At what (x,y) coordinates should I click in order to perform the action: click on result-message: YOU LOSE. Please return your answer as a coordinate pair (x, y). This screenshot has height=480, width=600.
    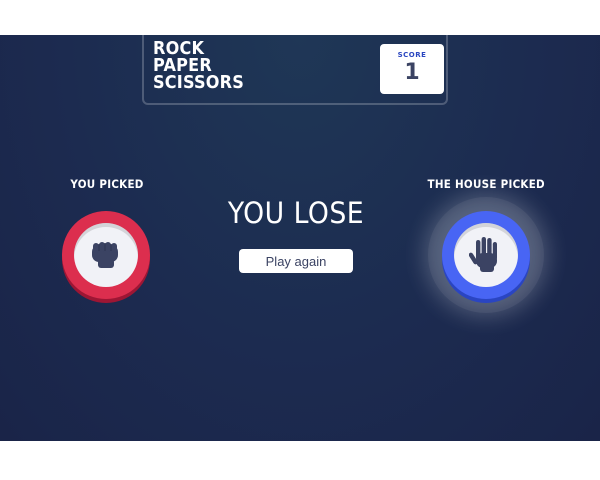
    Looking at the image, I should click on (296, 213).